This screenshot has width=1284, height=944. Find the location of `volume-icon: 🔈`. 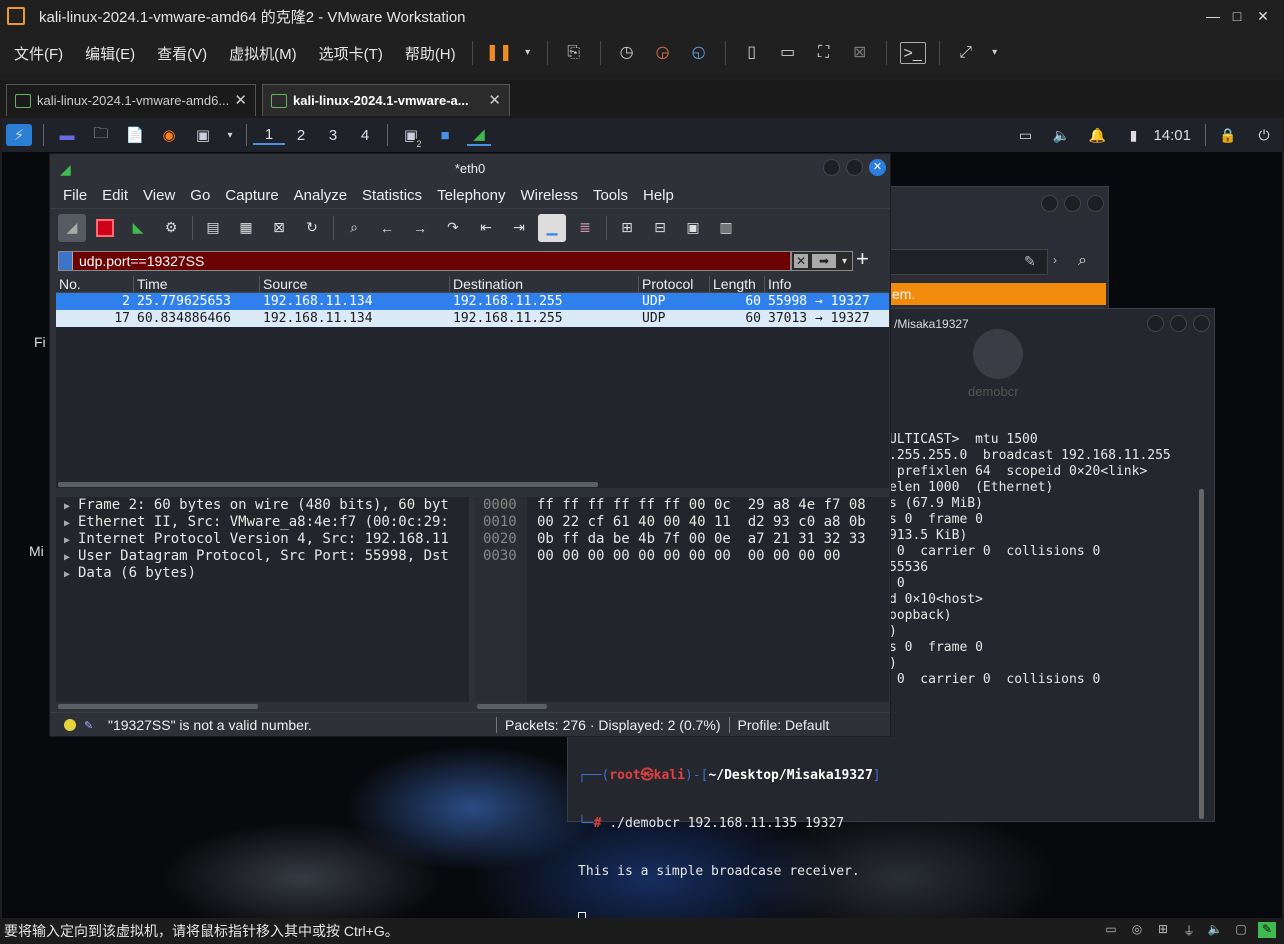

volume-icon: 🔈 is located at coordinates (1061, 135).